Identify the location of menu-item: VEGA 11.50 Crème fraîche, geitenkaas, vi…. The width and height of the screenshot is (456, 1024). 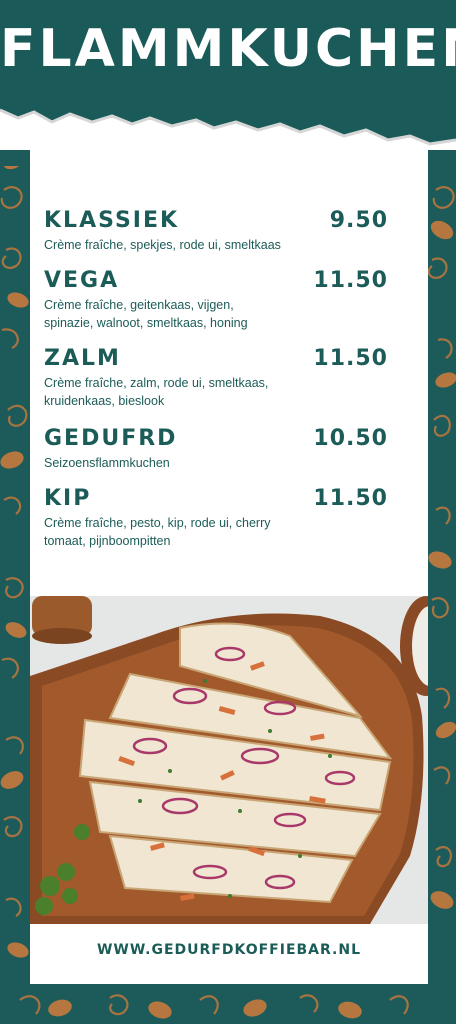
(215, 300).